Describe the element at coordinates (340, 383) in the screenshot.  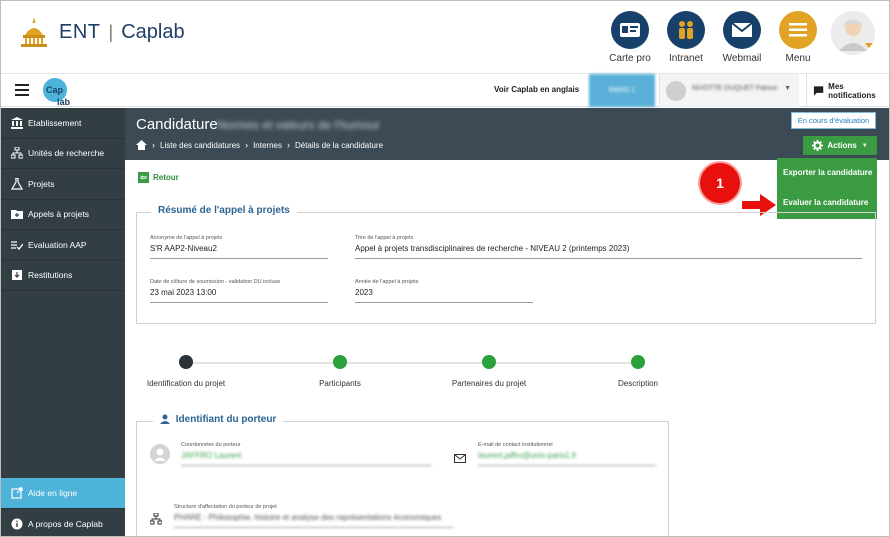
I see `step-label-participants: Participants` at that location.